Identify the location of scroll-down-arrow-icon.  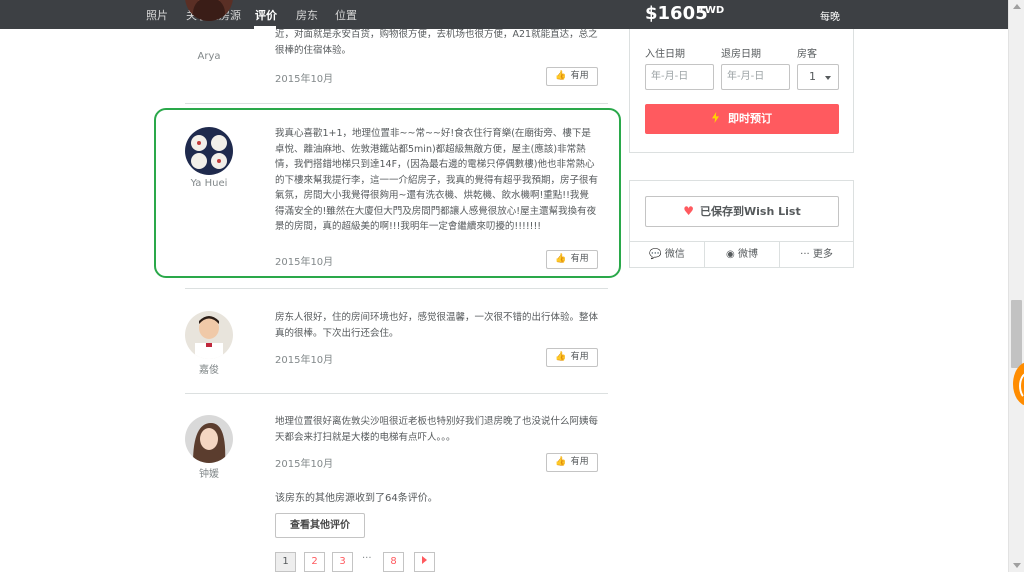
(1017, 565).